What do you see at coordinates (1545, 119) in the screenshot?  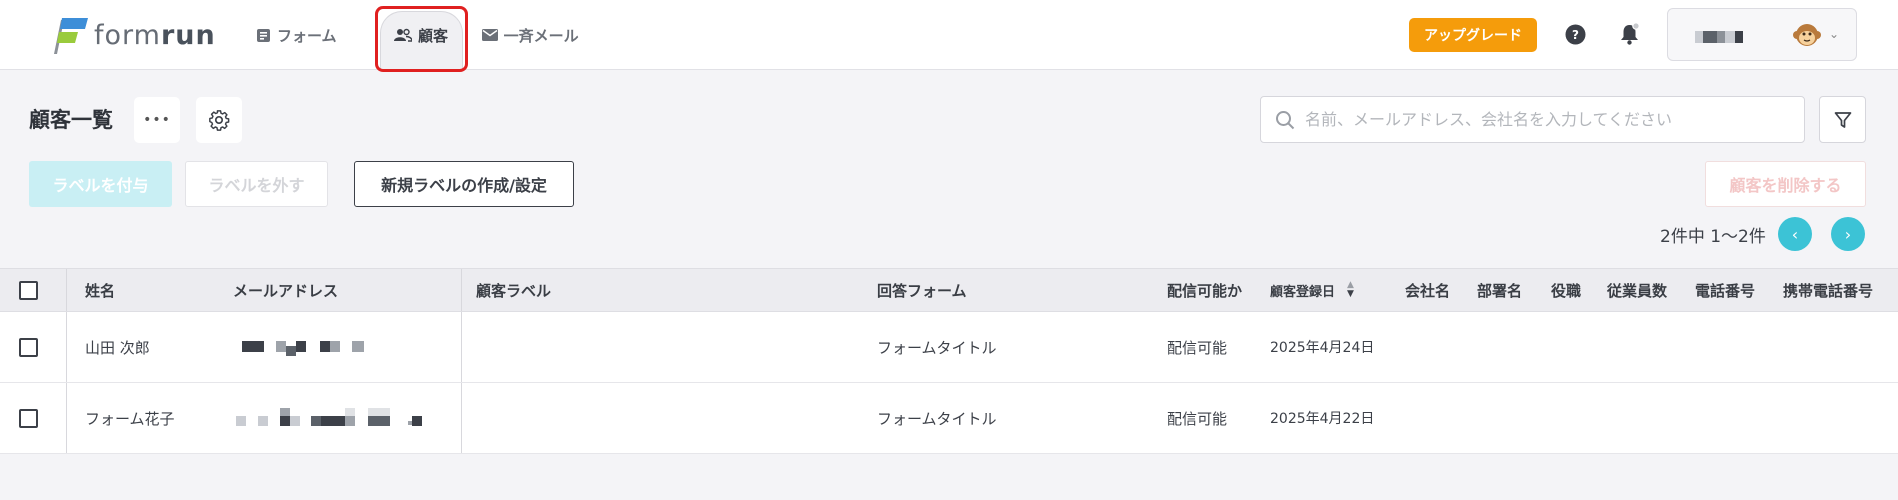 I see `search-input` at bounding box center [1545, 119].